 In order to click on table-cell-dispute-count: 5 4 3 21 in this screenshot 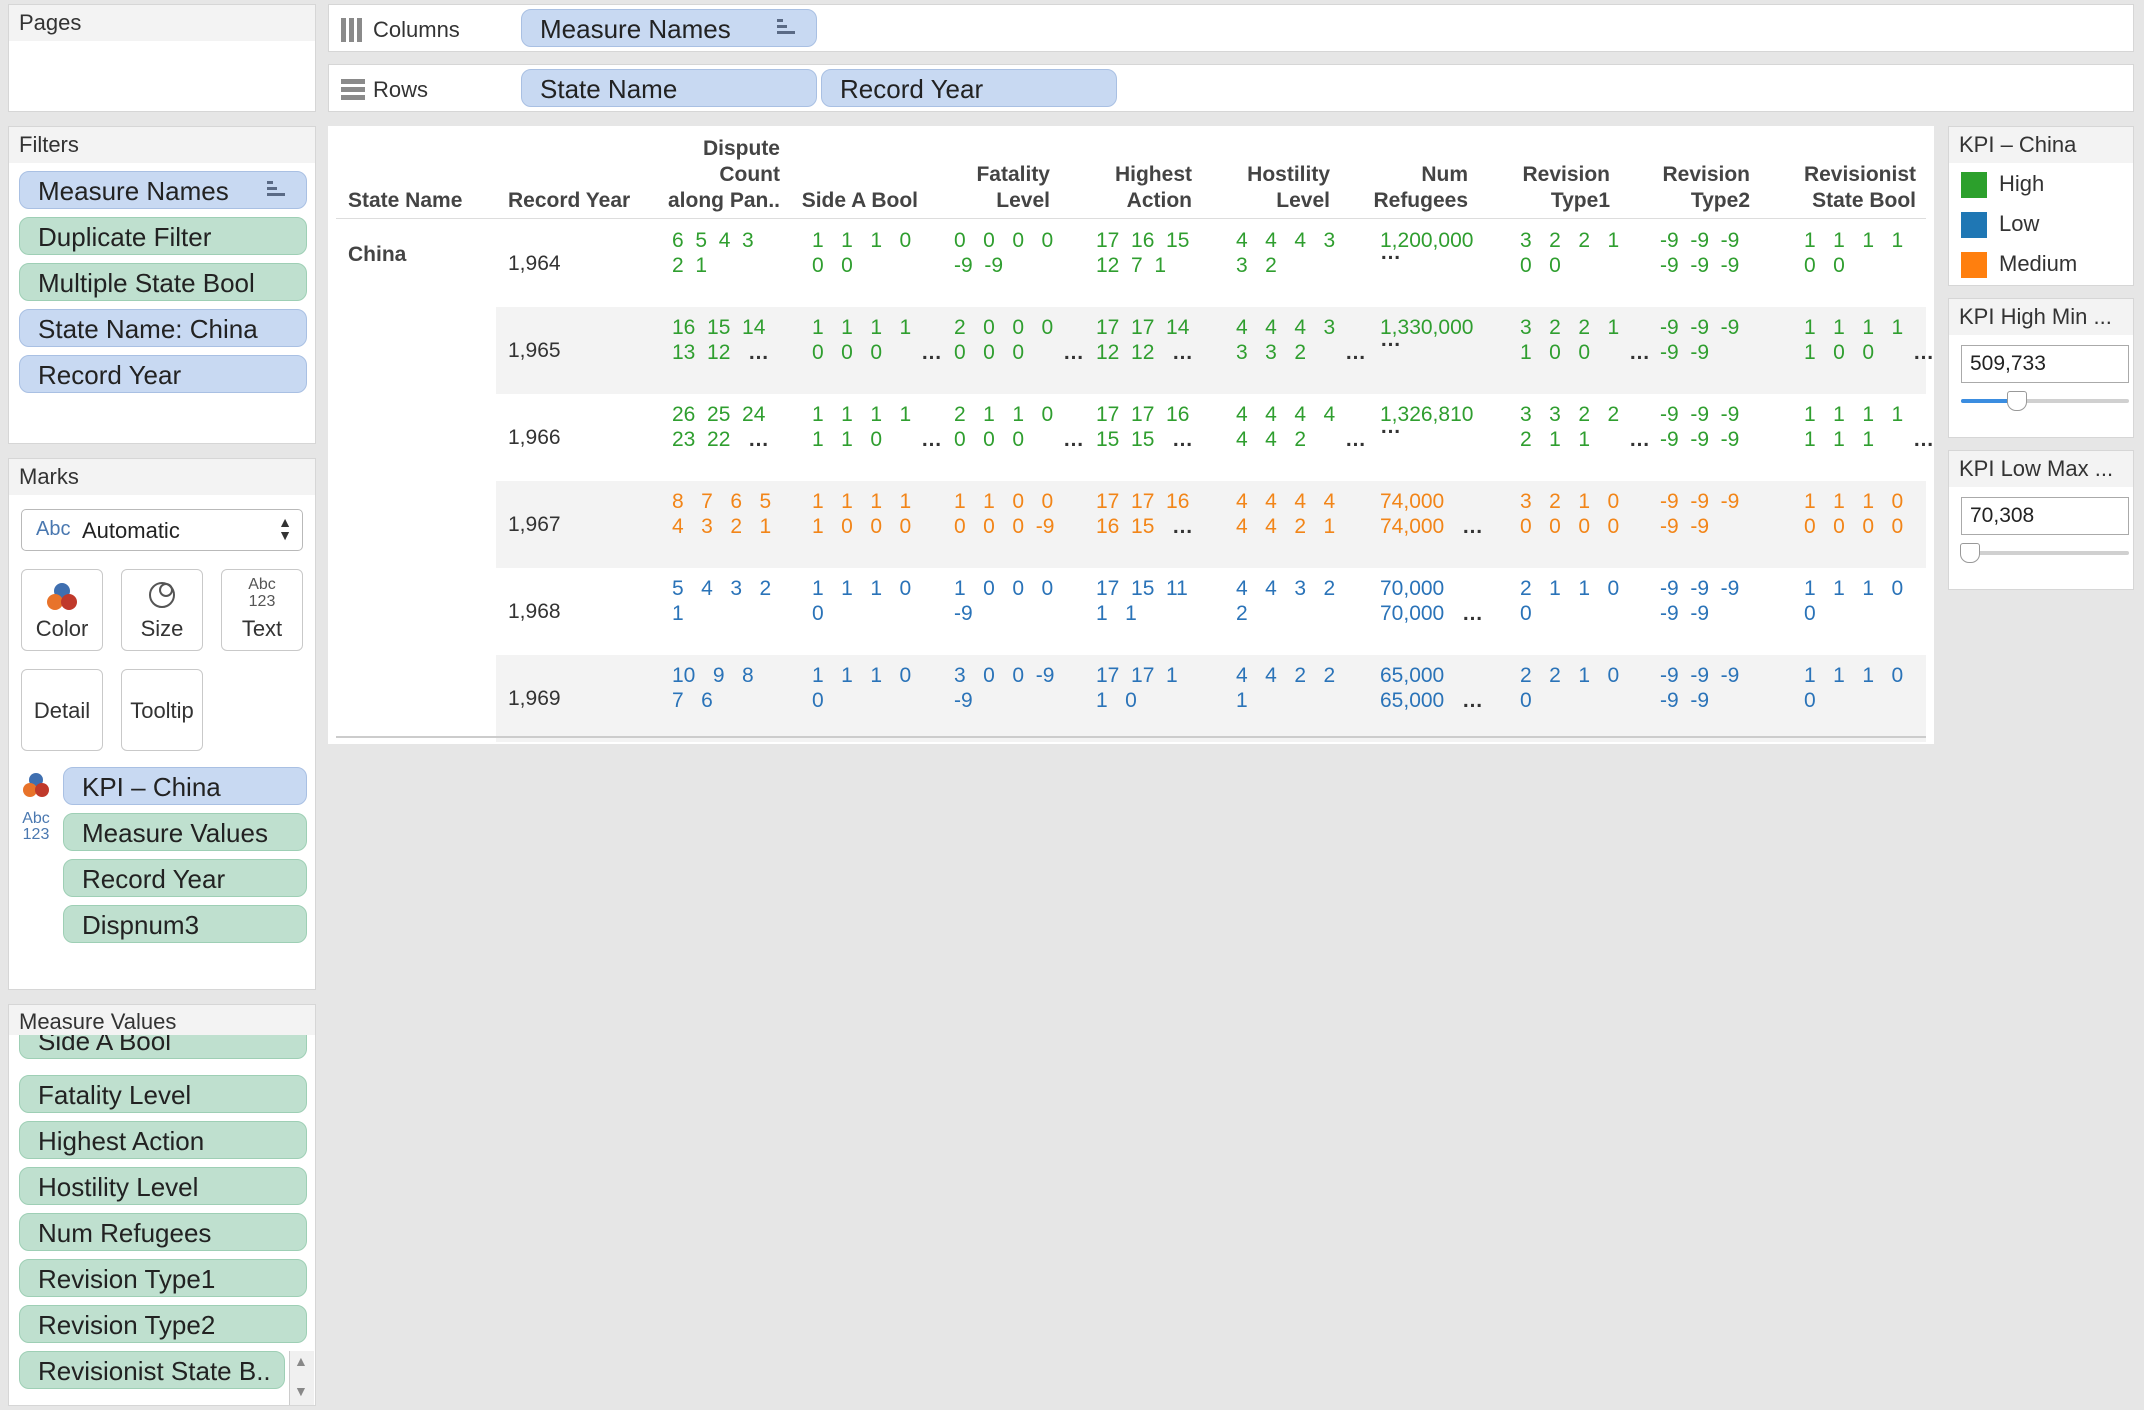, I will do `click(721, 601)`.